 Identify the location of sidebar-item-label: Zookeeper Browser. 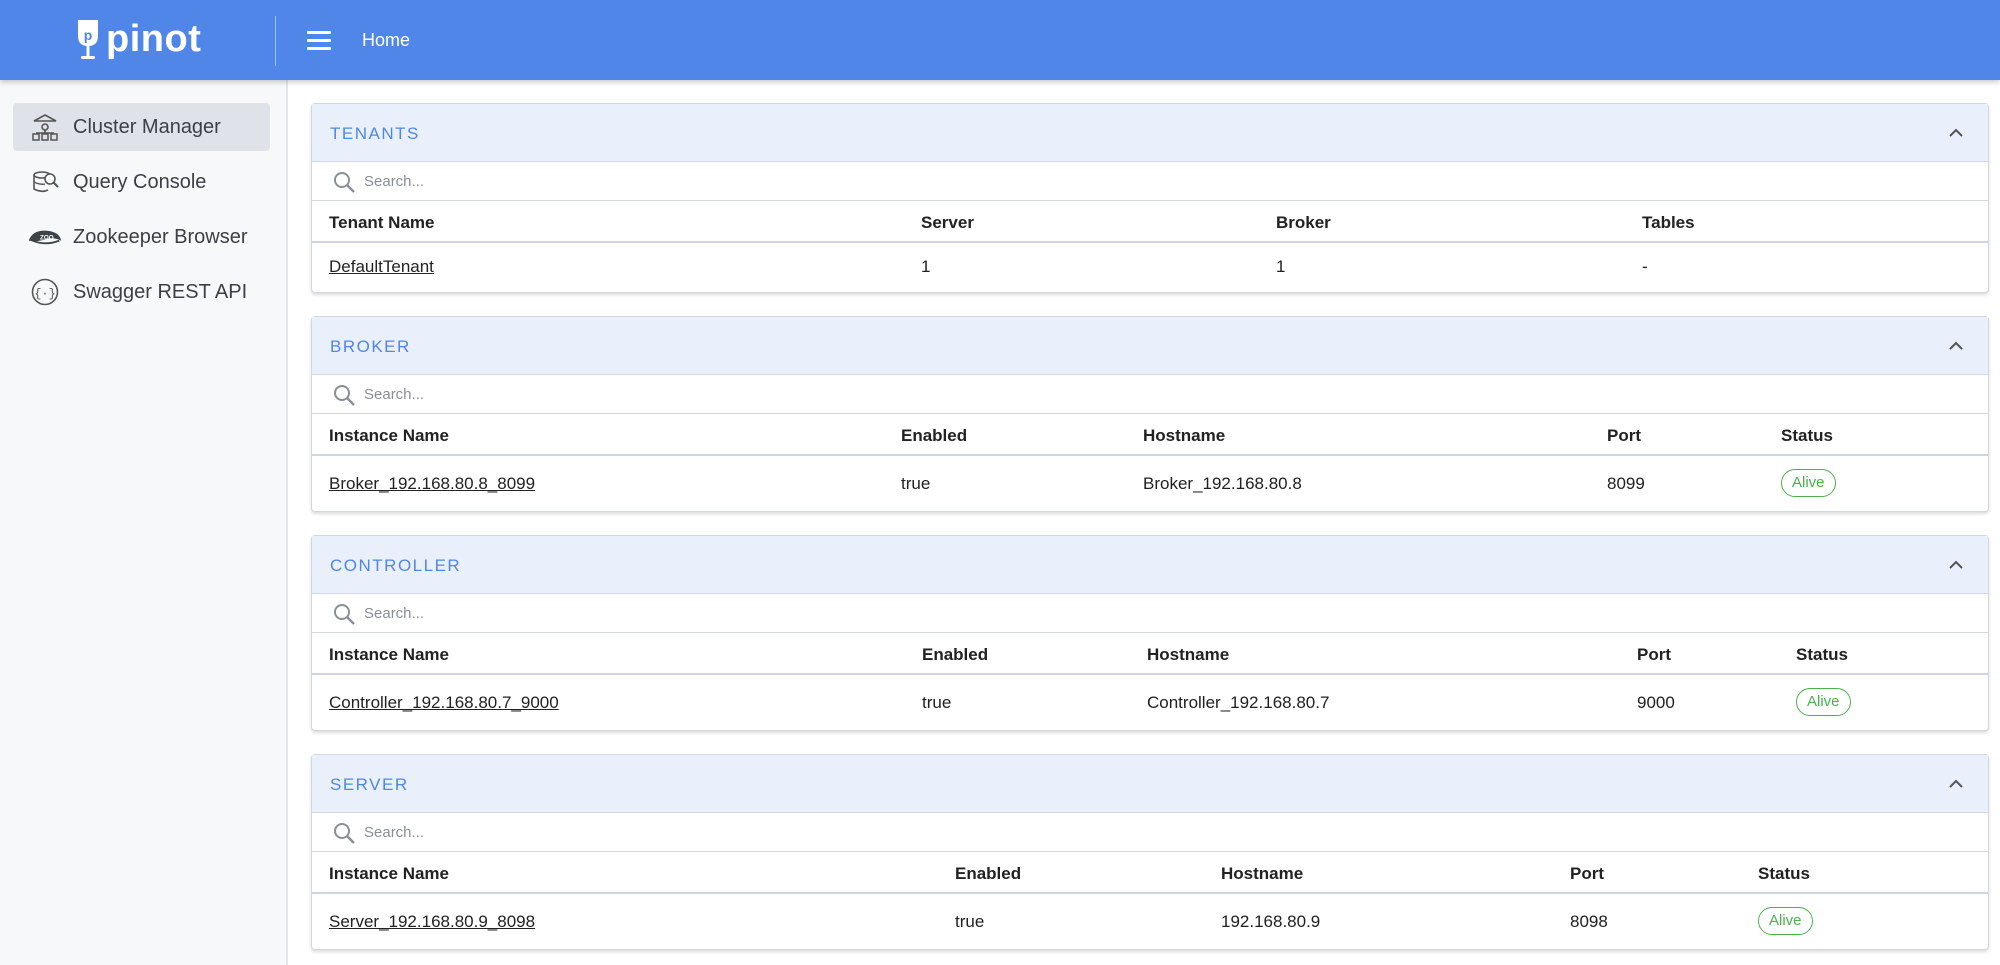
(160, 236).